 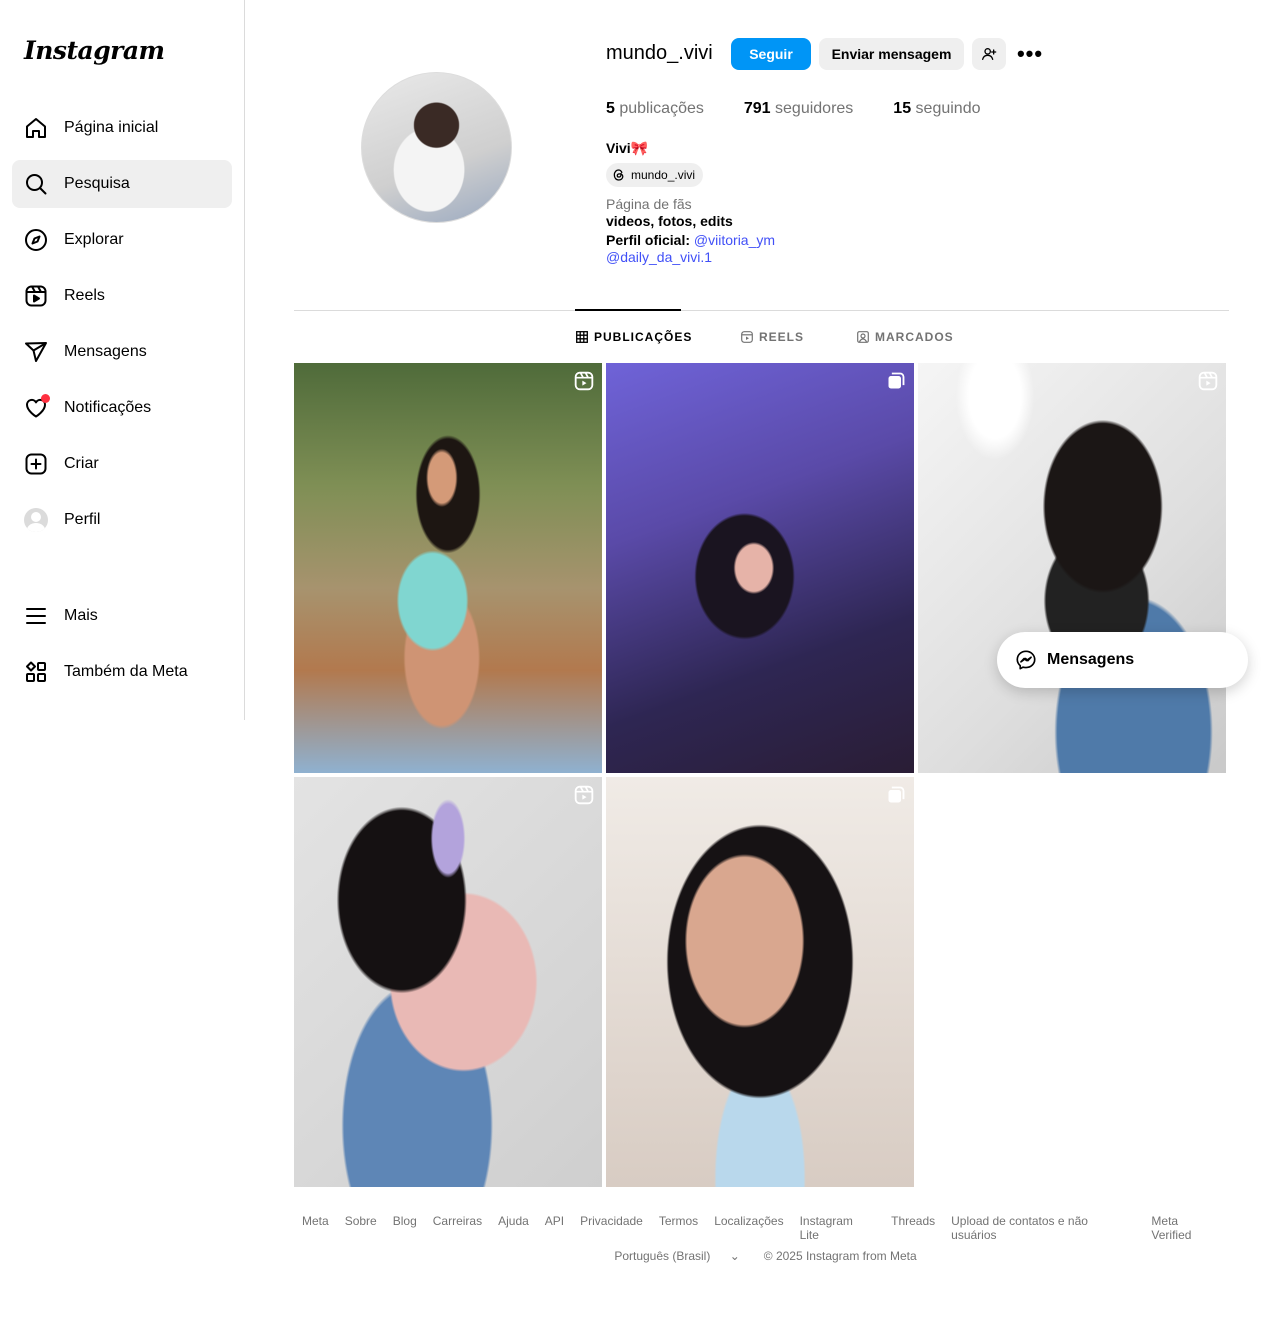 What do you see at coordinates (678, 1228) in the screenshot?
I see `footer-link: Termos` at bounding box center [678, 1228].